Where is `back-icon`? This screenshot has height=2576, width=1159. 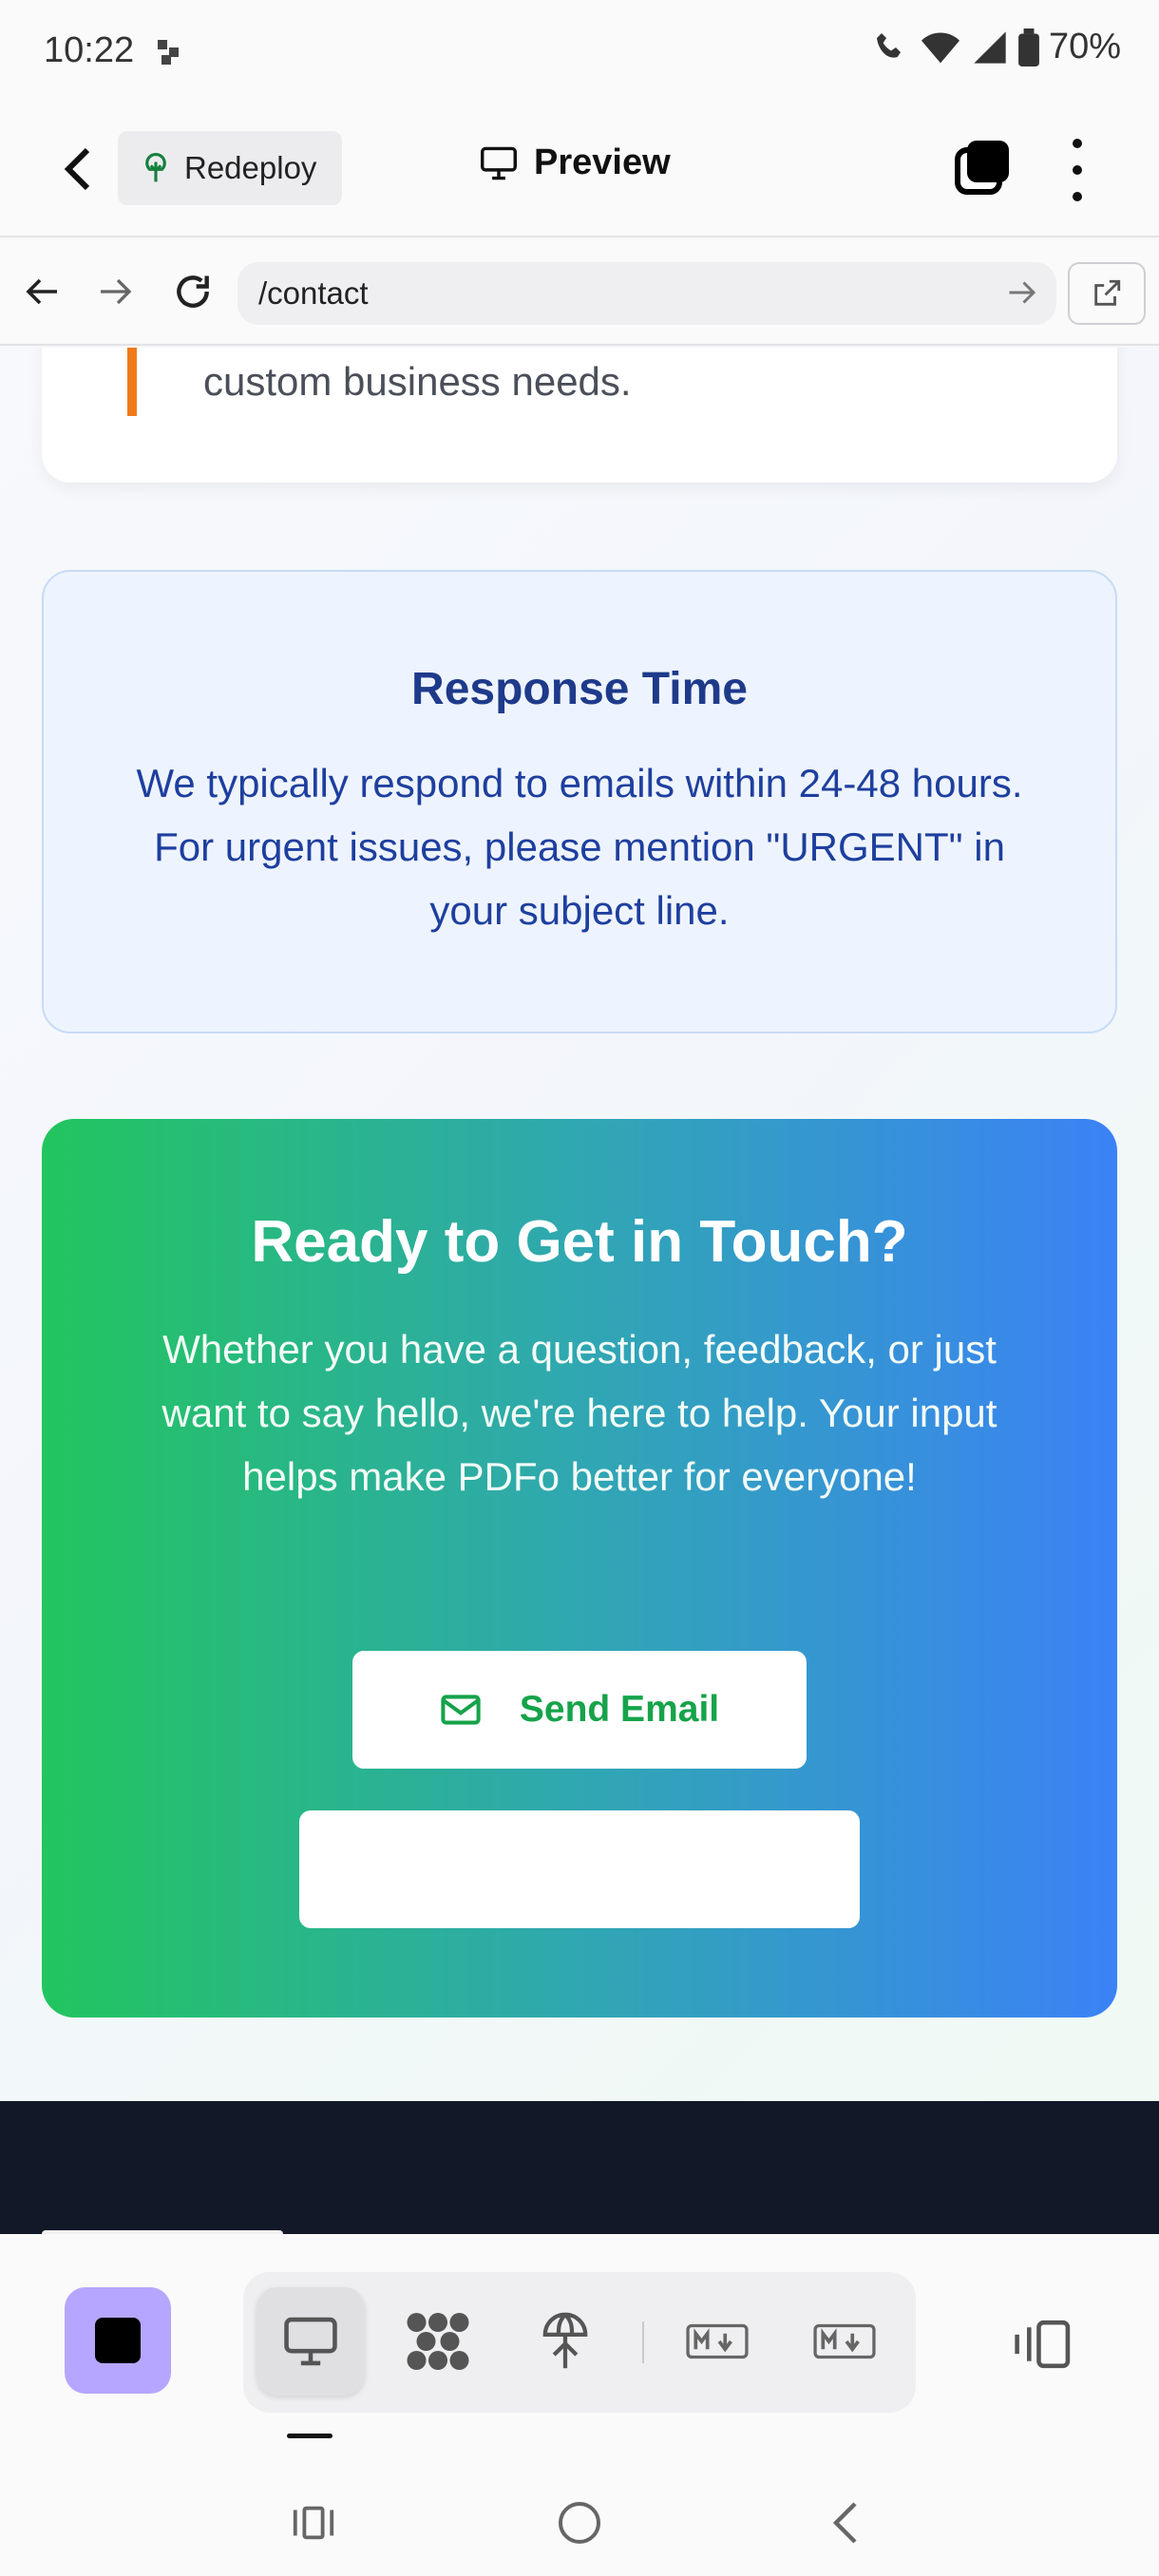
back-icon is located at coordinates (77, 169).